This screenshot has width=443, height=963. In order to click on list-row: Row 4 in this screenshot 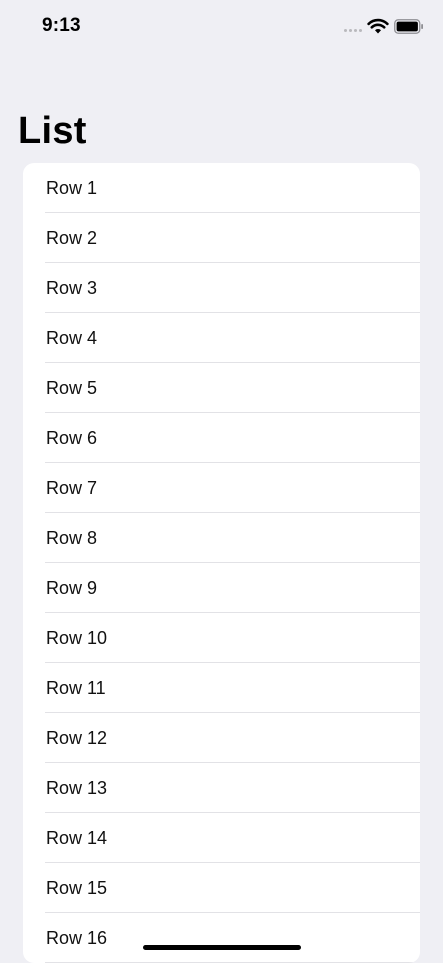, I will do `click(221, 338)`.